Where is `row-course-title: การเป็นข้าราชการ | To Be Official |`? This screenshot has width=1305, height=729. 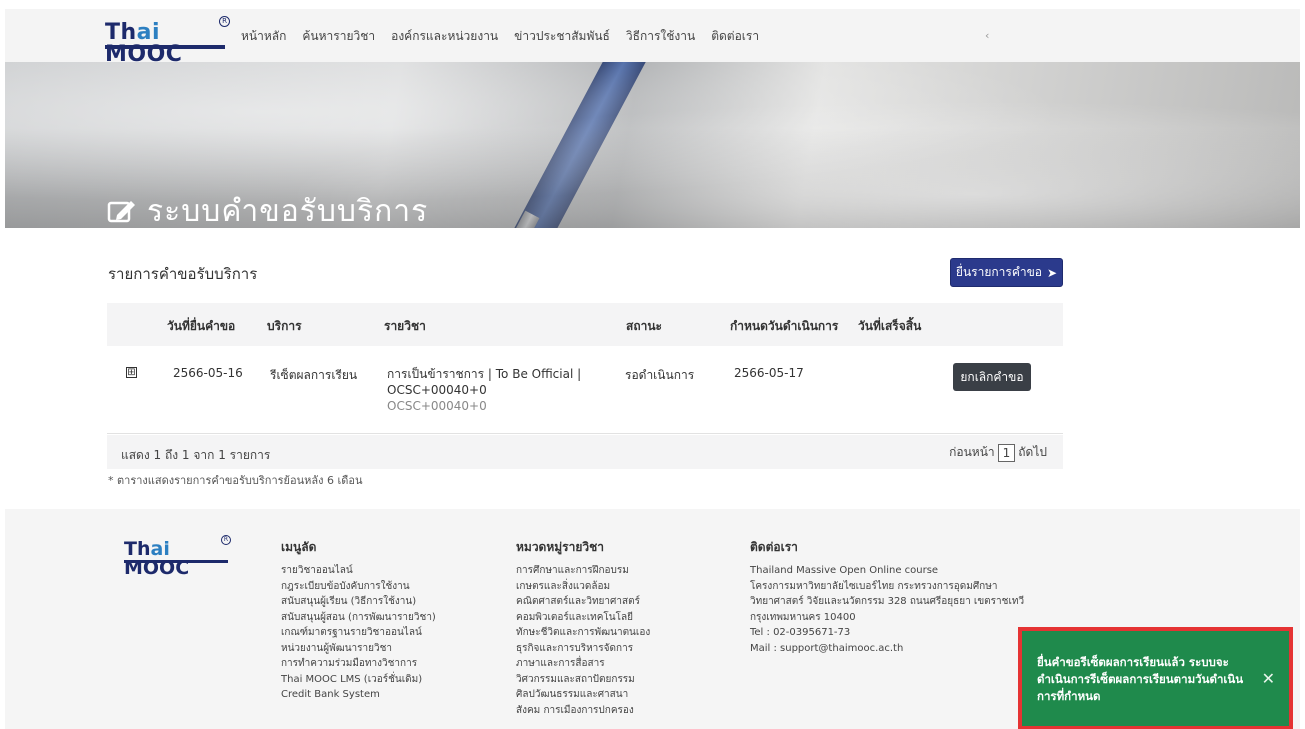 row-course-title: การเป็นข้าราชการ | To Be Official | is located at coordinates (484, 374).